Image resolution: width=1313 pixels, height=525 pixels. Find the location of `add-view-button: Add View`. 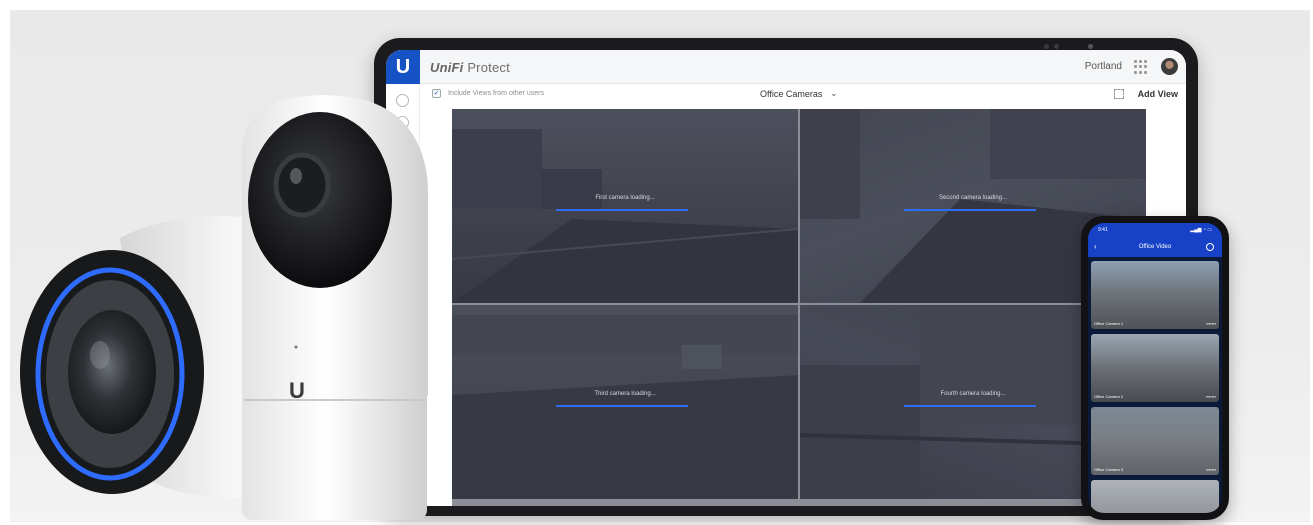

add-view-button: Add View is located at coordinates (1158, 94).